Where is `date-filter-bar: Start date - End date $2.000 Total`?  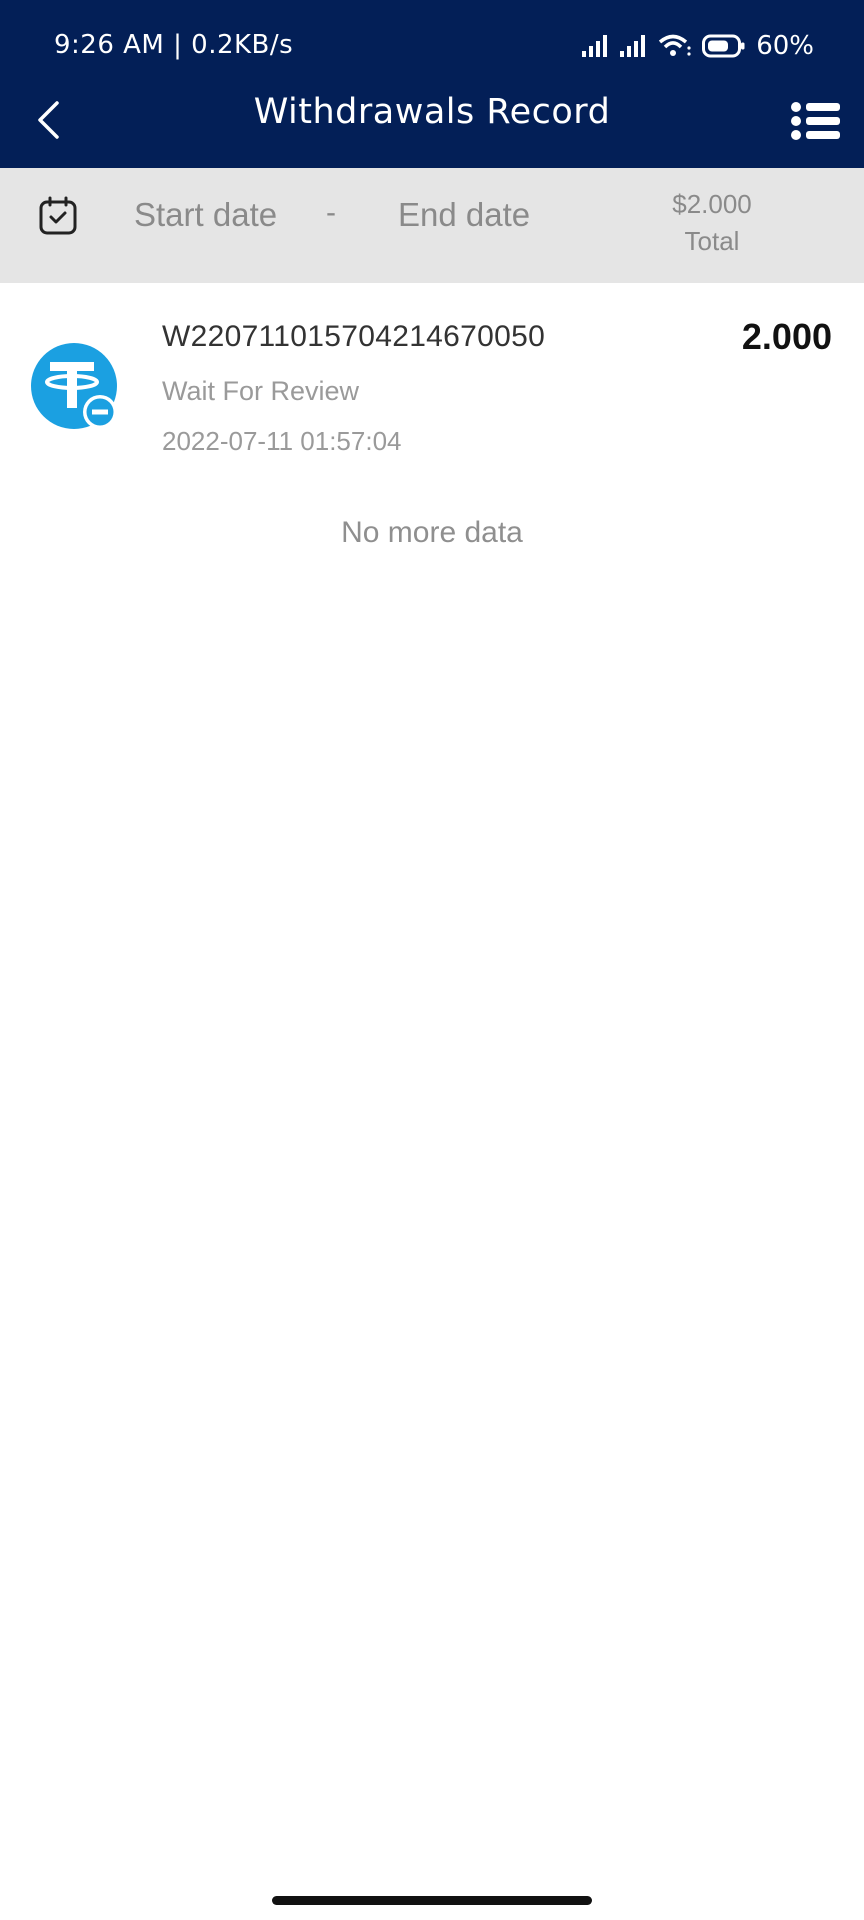
date-filter-bar: Start date - End date $2.000 Total is located at coordinates (432, 225).